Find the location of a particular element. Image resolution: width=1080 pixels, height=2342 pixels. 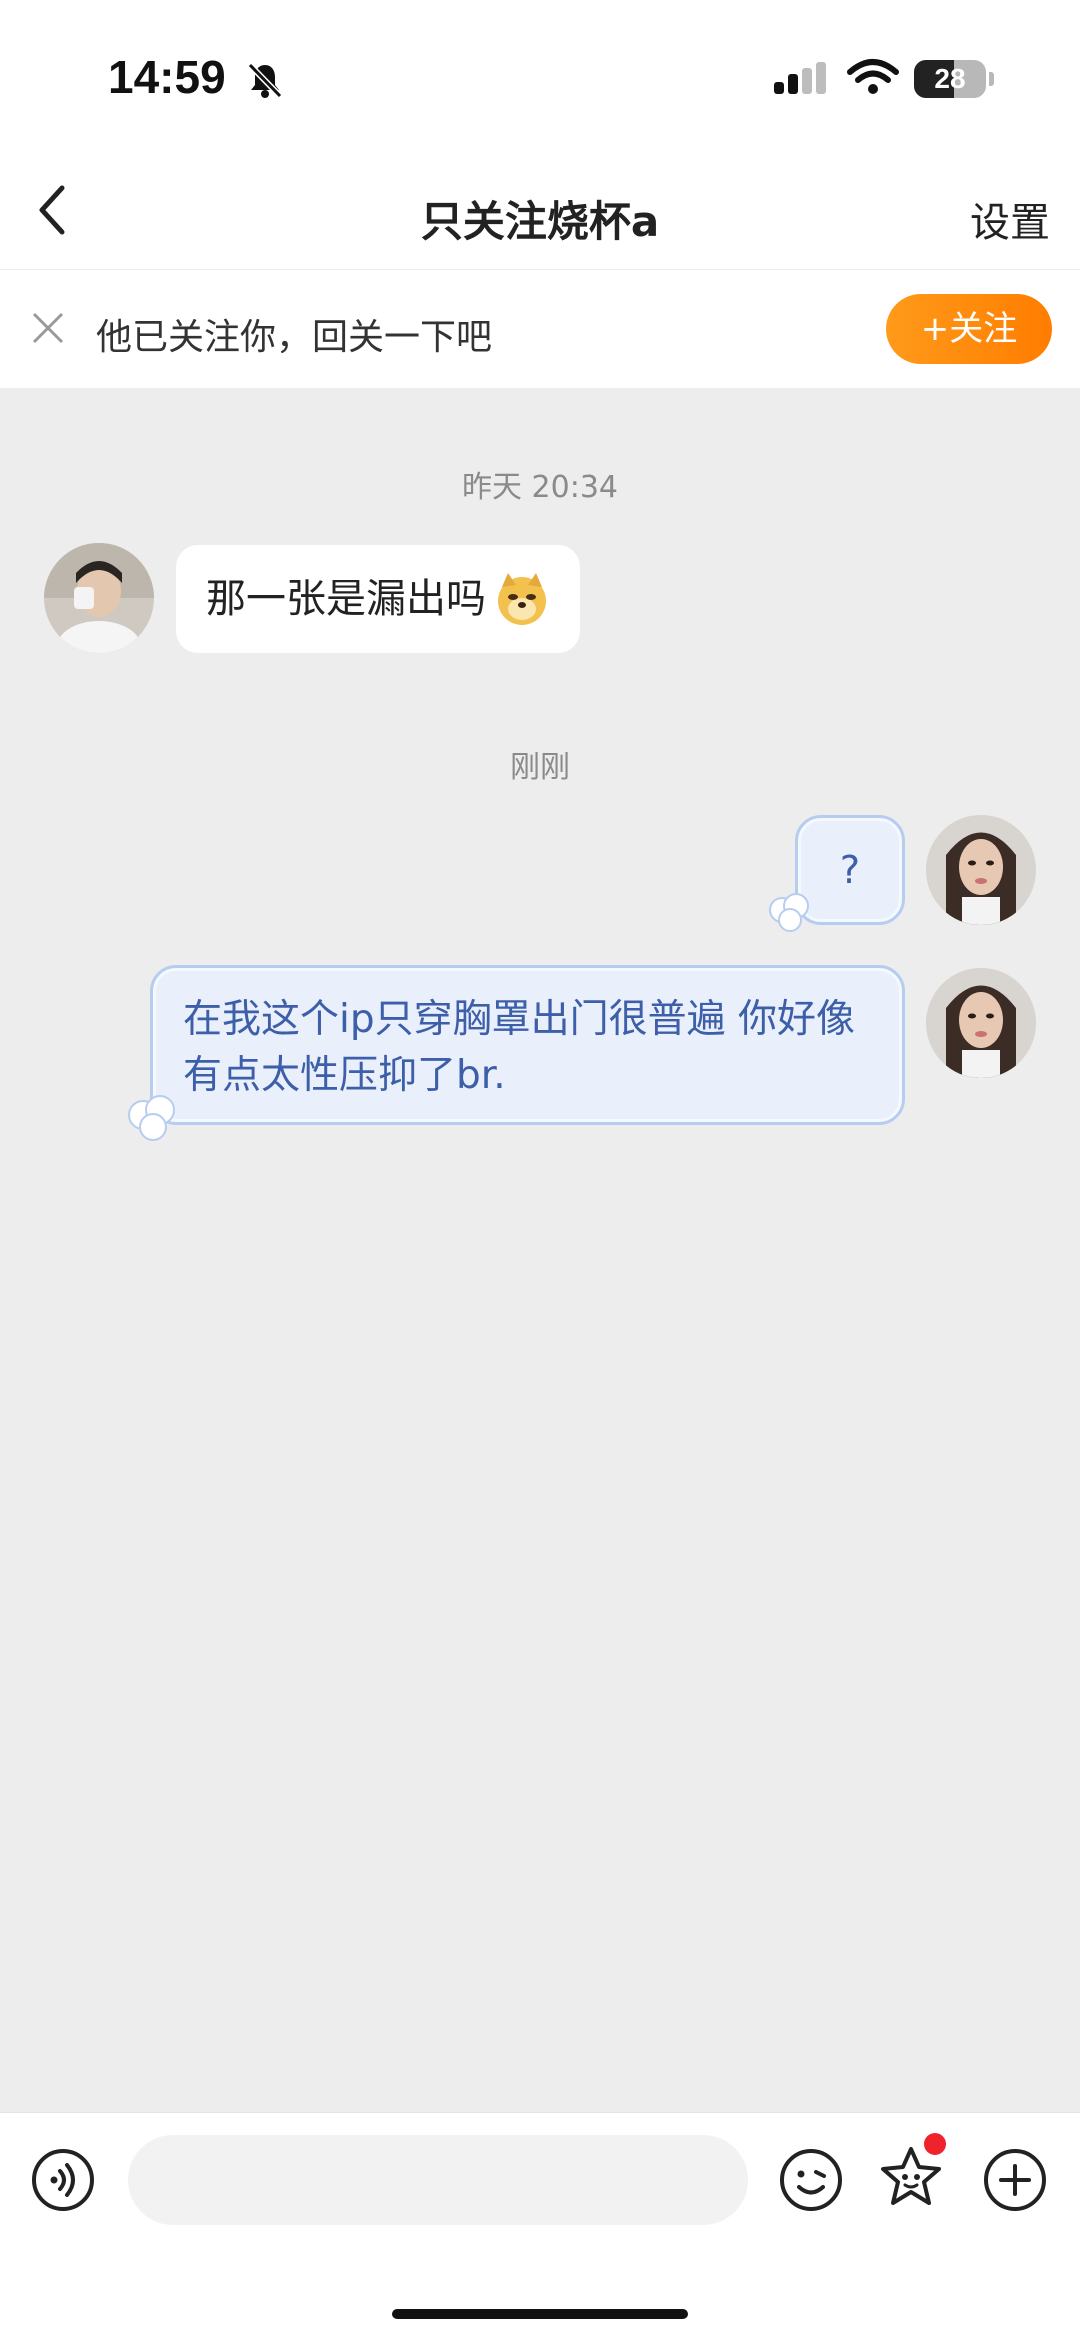

message-text: ? is located at coordinates (850, 870).